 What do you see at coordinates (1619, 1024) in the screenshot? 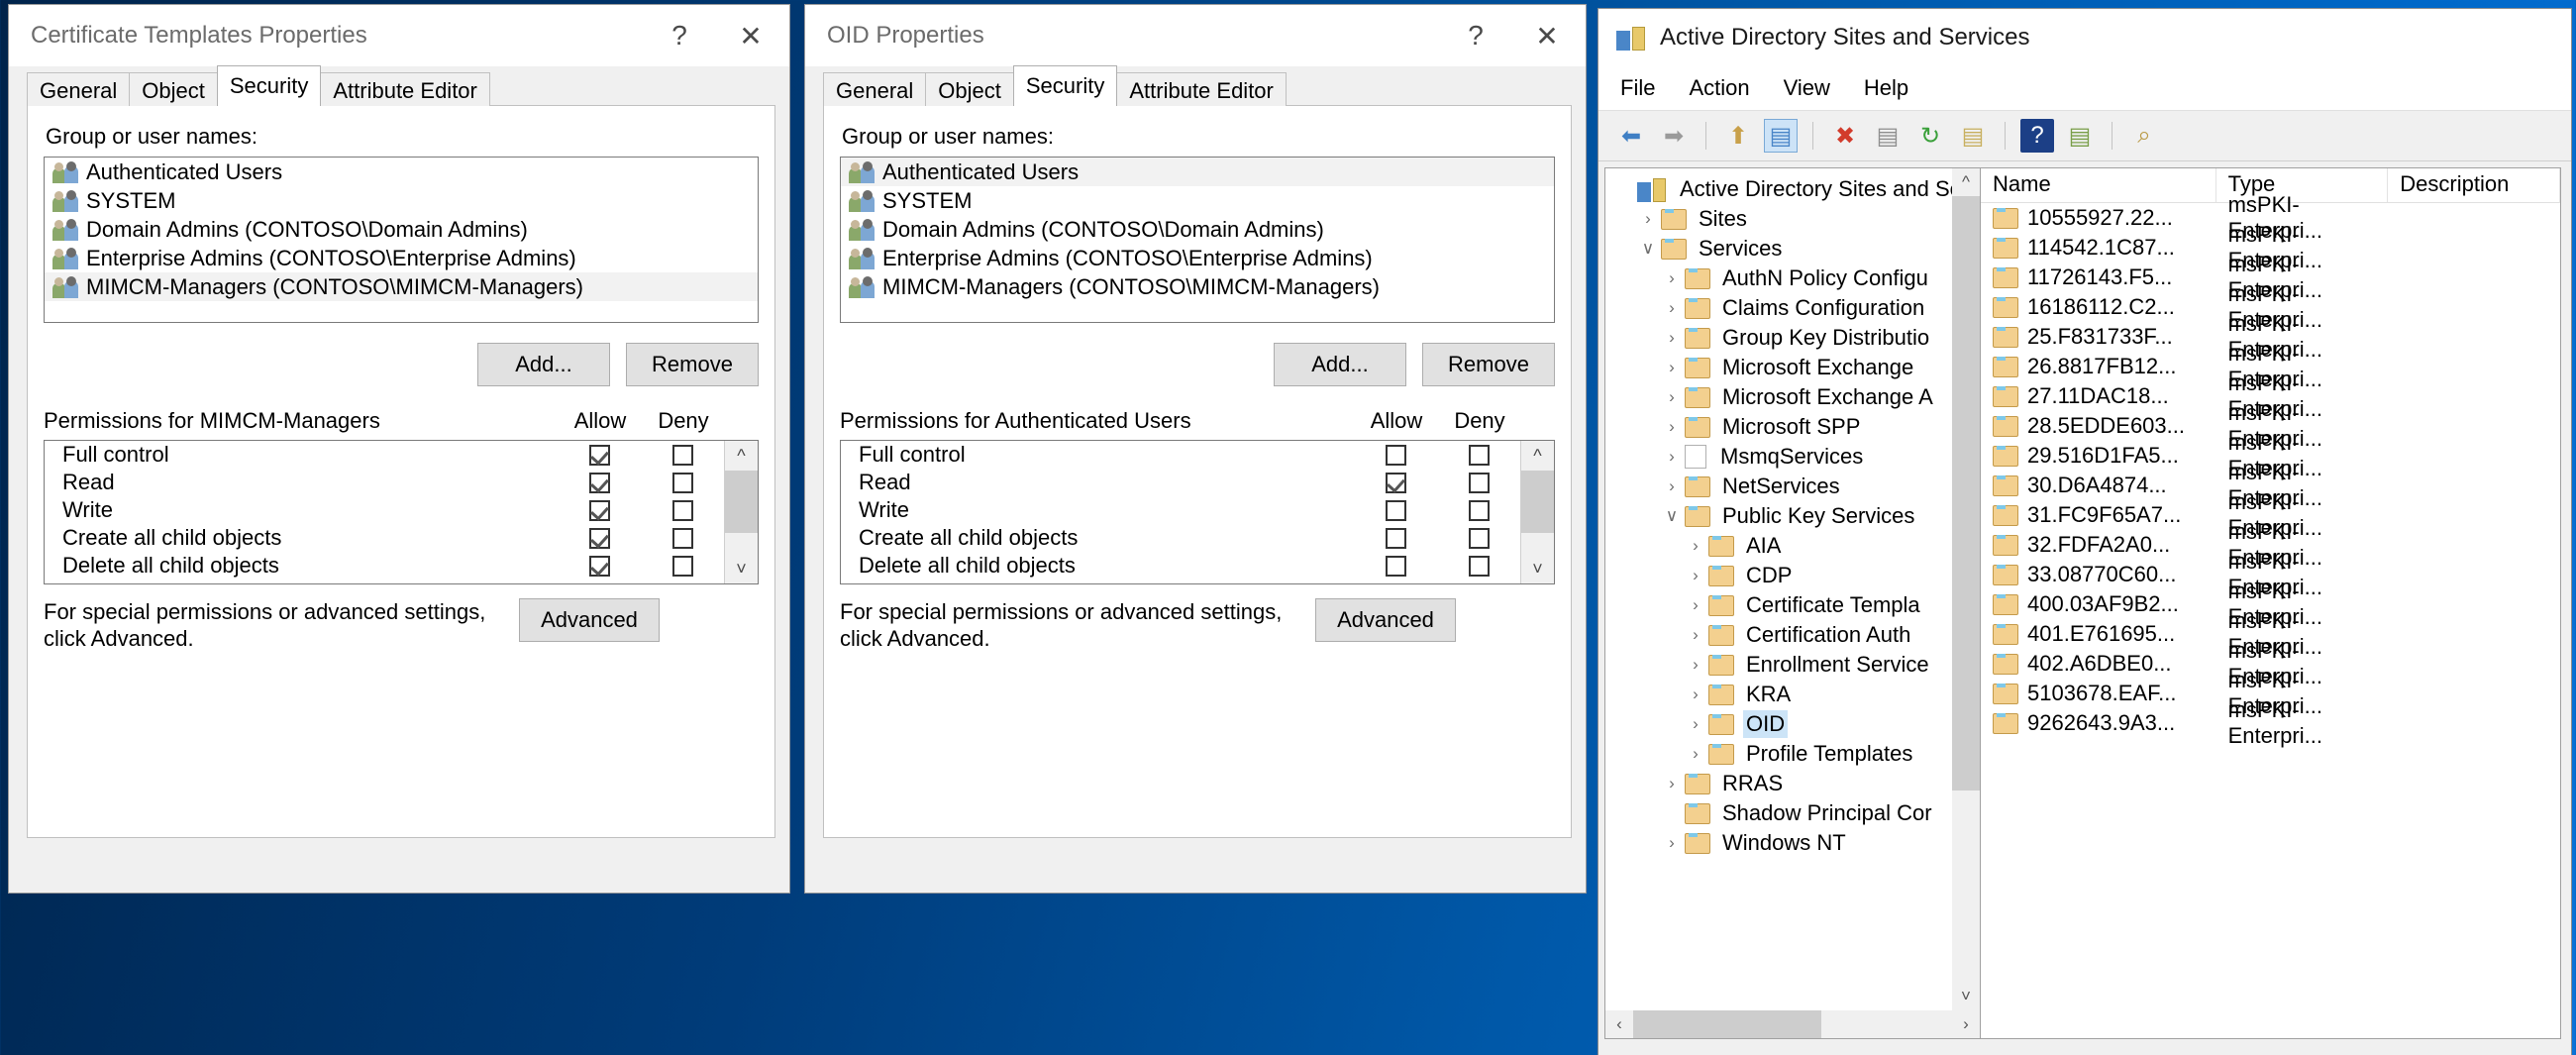
I see `scroll-left-icon: ‹` at bounding box center [1619, 1024].